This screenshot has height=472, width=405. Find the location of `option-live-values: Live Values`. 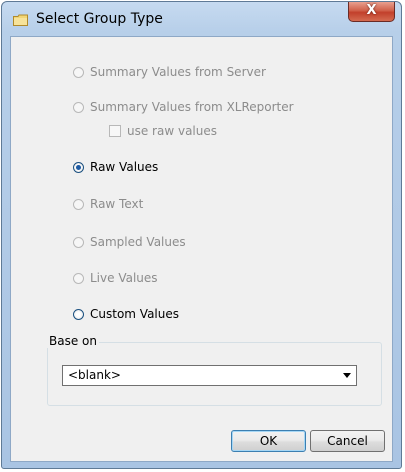

option-live-values: Live Values is located at coordinates (115, 278).